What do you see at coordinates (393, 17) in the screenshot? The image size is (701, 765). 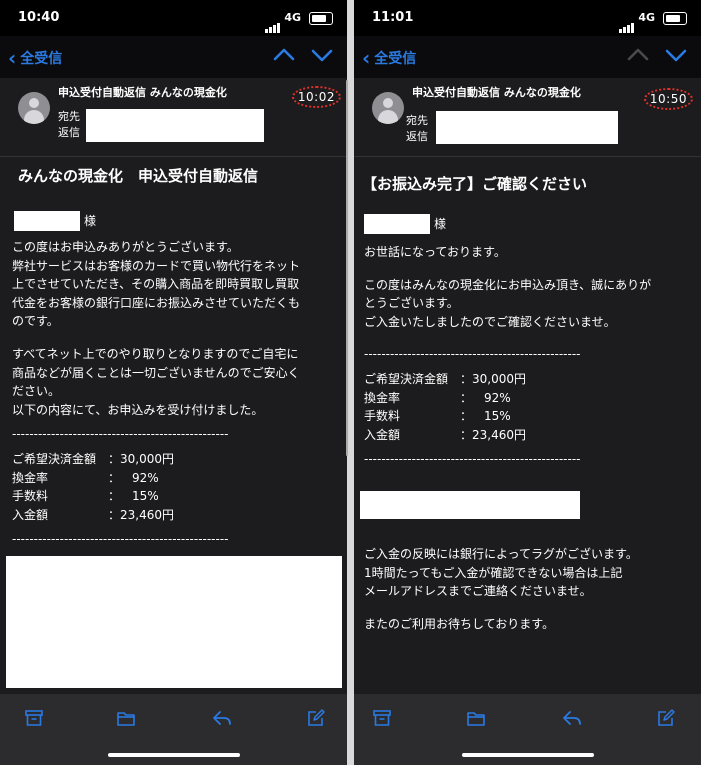 I see `status-time: 11:01` at bounding box center [393, 17].